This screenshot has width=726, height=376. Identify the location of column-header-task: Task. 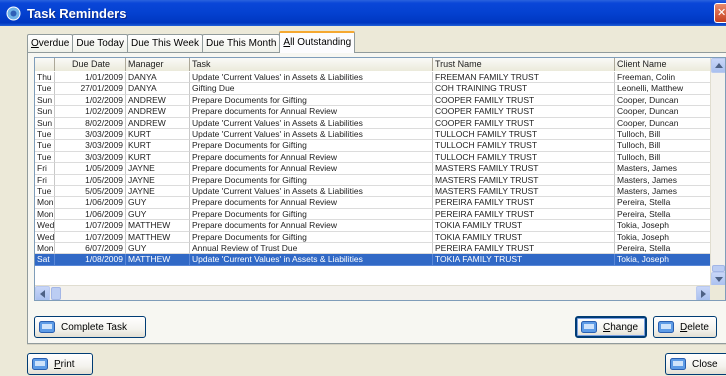
(311, 64).